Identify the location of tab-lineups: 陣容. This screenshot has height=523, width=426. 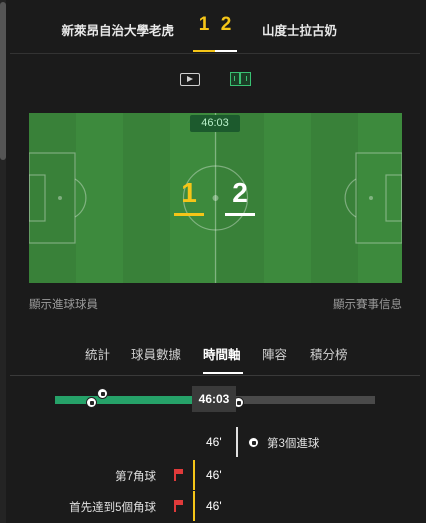
(274, 353).